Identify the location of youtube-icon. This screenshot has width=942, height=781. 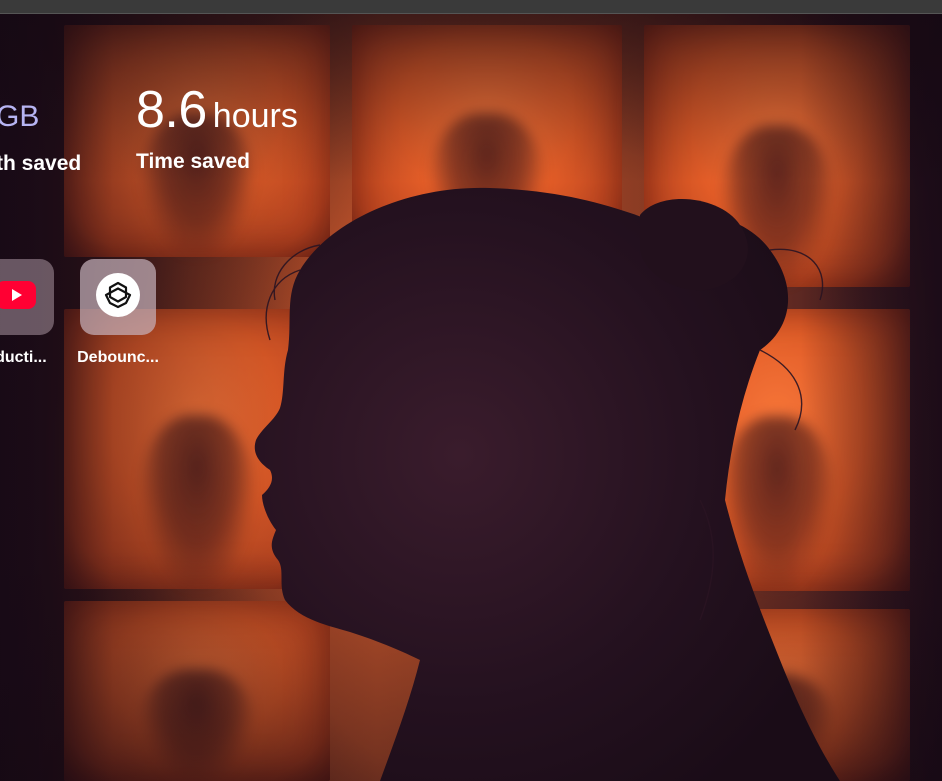
(19, 297).